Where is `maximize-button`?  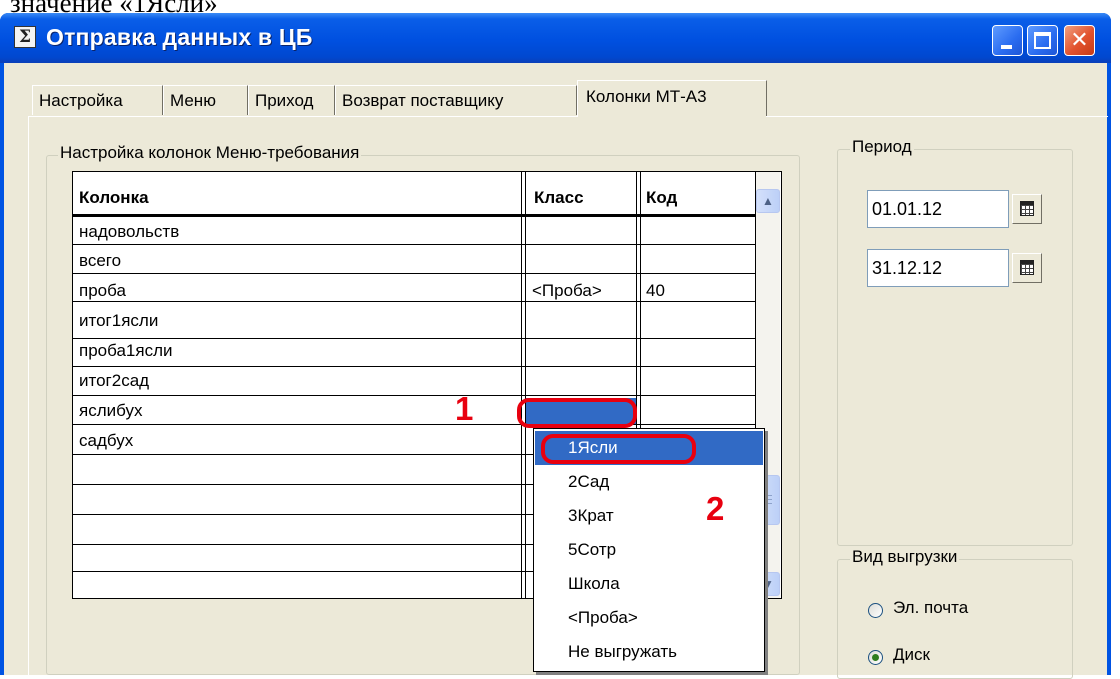
maximize-button is located at coordinates (1042, 40).